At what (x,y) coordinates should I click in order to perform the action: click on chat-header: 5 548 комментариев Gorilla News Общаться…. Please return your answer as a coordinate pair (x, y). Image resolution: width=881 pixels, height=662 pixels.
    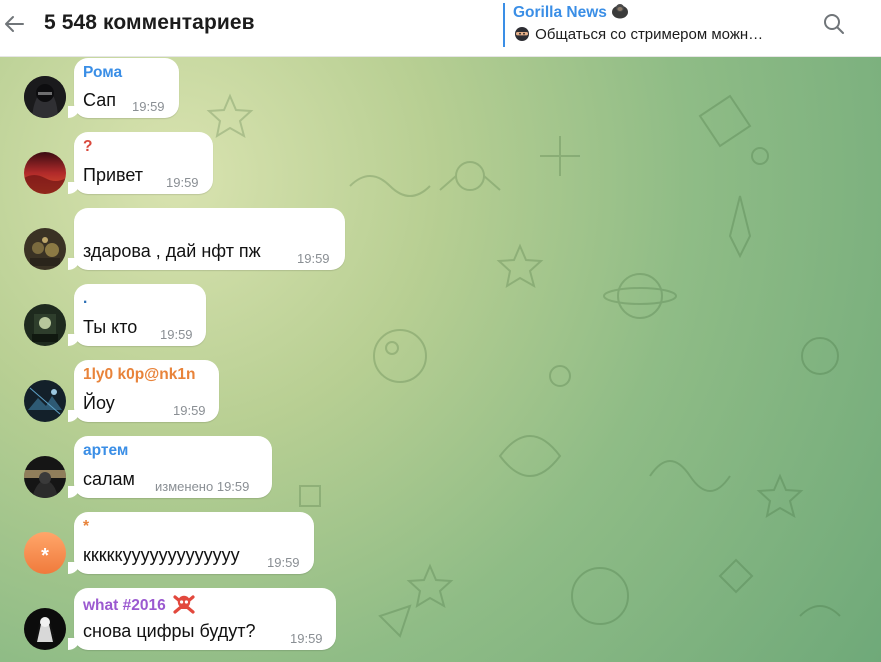
    Looking at the image, I should click on (440, 28).